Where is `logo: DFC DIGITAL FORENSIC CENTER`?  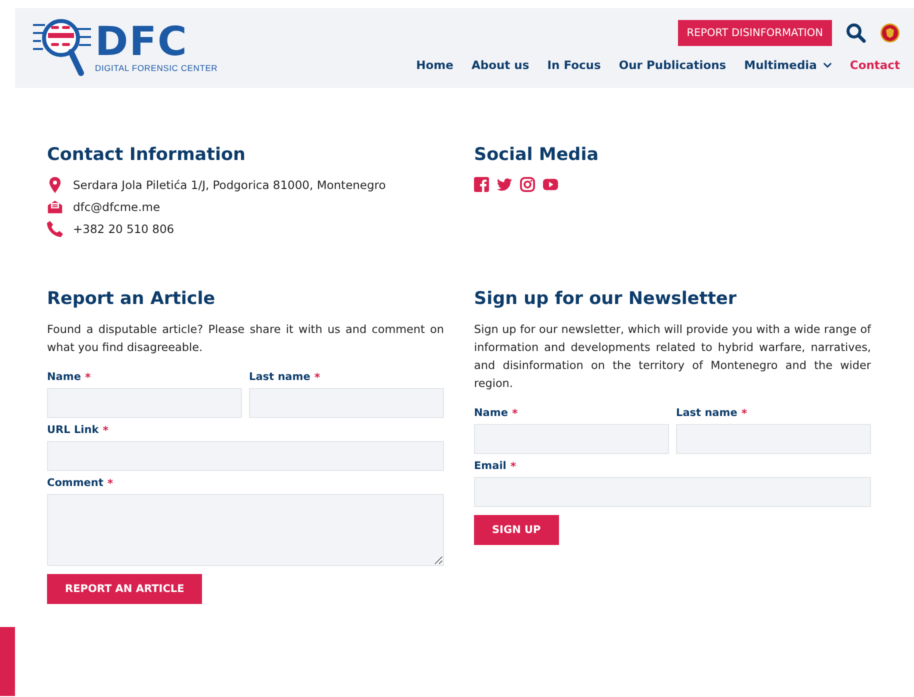 logo: DFC DIGITAL FORENSIC CENTER is located at coordinates (124, 48).